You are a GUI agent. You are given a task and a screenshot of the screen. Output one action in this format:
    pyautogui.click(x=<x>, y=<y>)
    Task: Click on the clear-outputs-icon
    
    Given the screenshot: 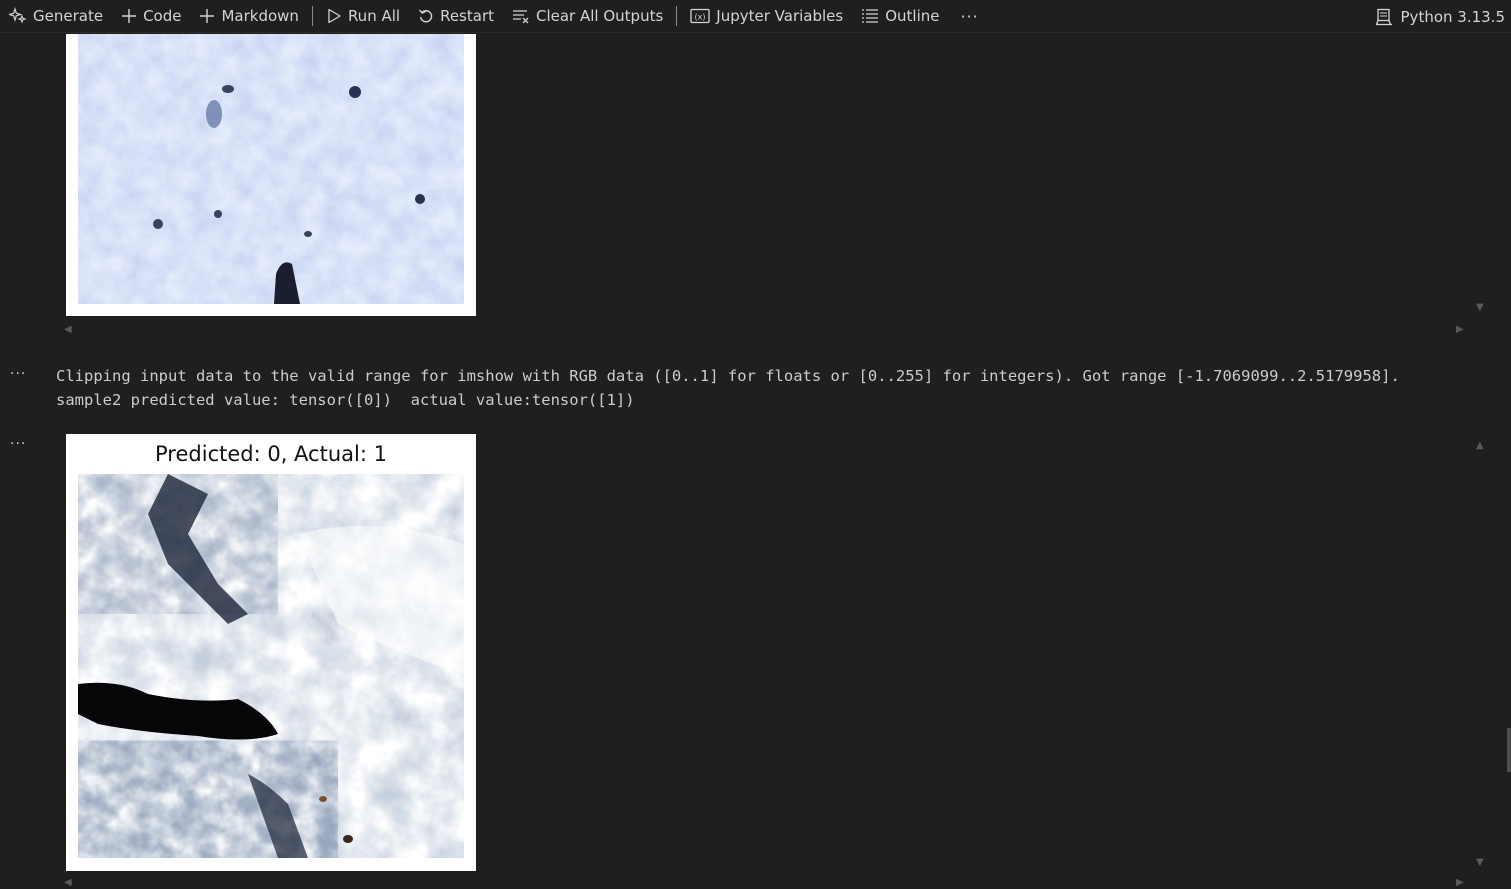 What is the action you would take?
    pyautogui.click(x=521, y=17)
    